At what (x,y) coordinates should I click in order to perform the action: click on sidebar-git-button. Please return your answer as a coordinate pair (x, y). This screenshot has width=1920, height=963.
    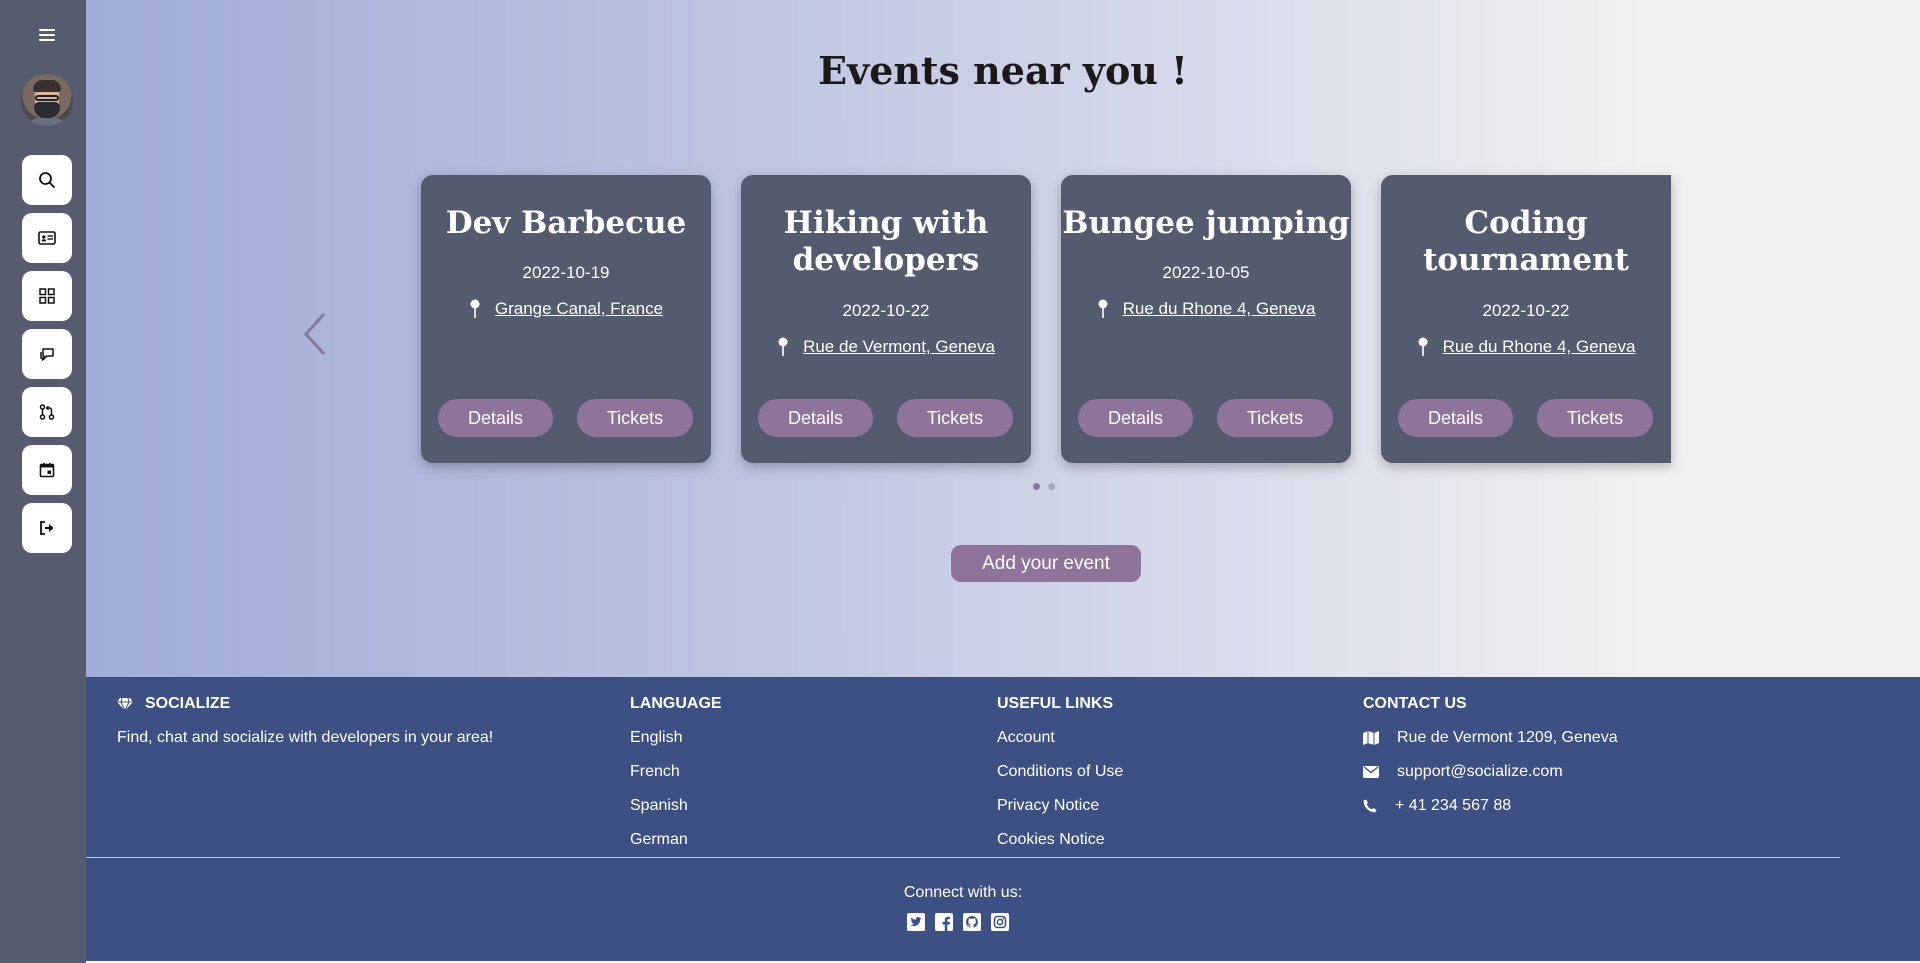
    Looking at the image, I should click on (47, 412).